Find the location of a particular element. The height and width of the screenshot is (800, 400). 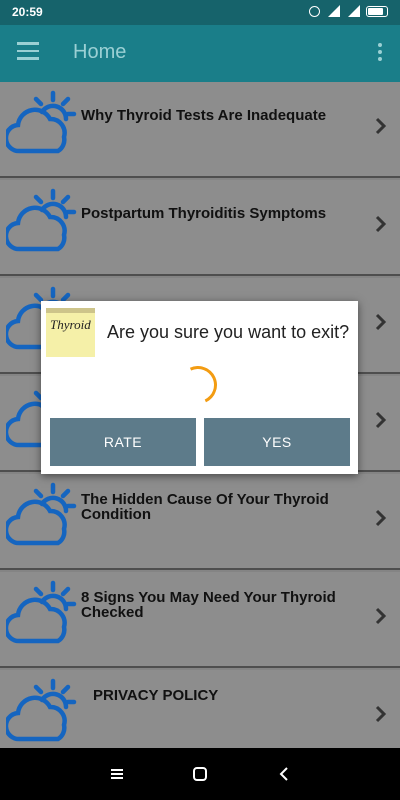

loading-spinner is located at coordinates (198, 385).